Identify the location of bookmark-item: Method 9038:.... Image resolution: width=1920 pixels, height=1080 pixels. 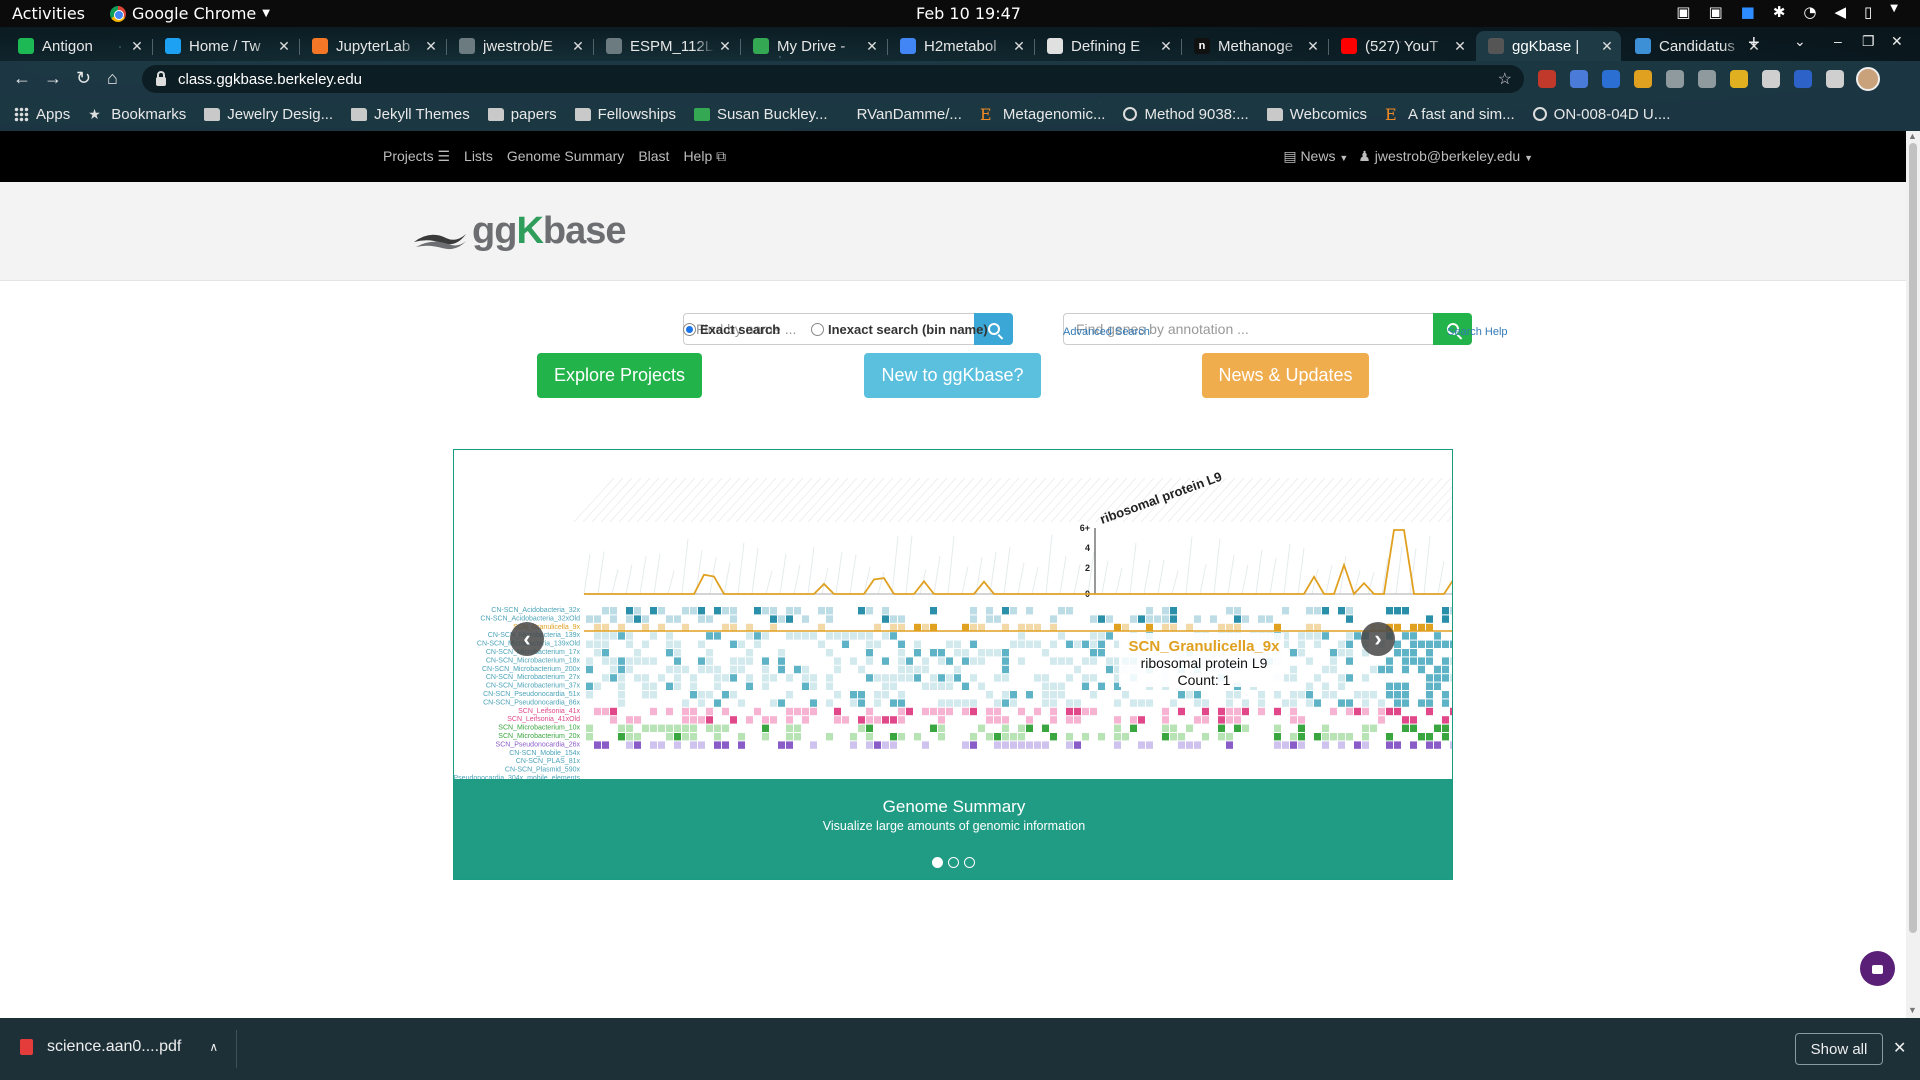
(1186, 114).